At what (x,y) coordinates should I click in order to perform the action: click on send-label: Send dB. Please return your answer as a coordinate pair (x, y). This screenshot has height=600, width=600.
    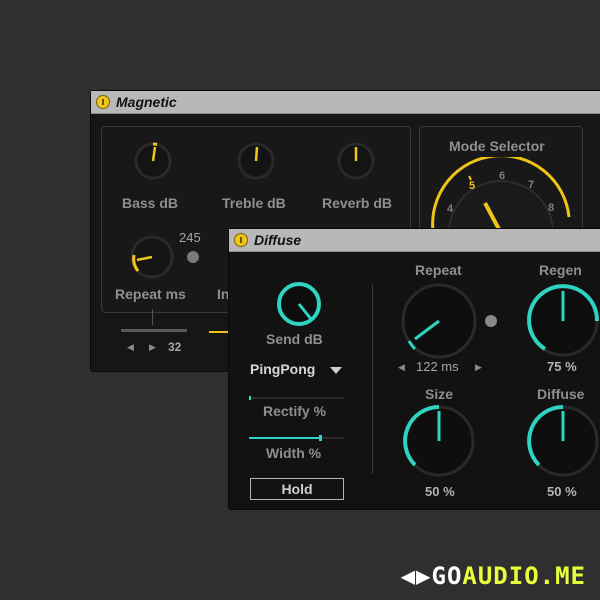
    Looking at the image, I should click on (294, 339).